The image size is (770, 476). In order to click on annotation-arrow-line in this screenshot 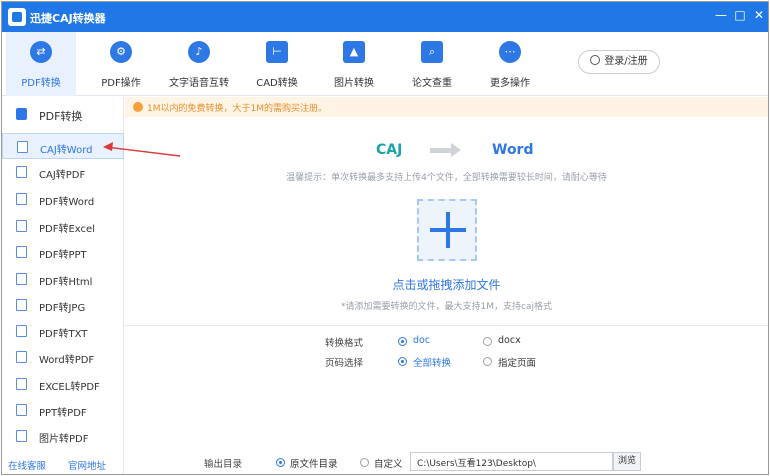, I will do `click(143, 151)`.